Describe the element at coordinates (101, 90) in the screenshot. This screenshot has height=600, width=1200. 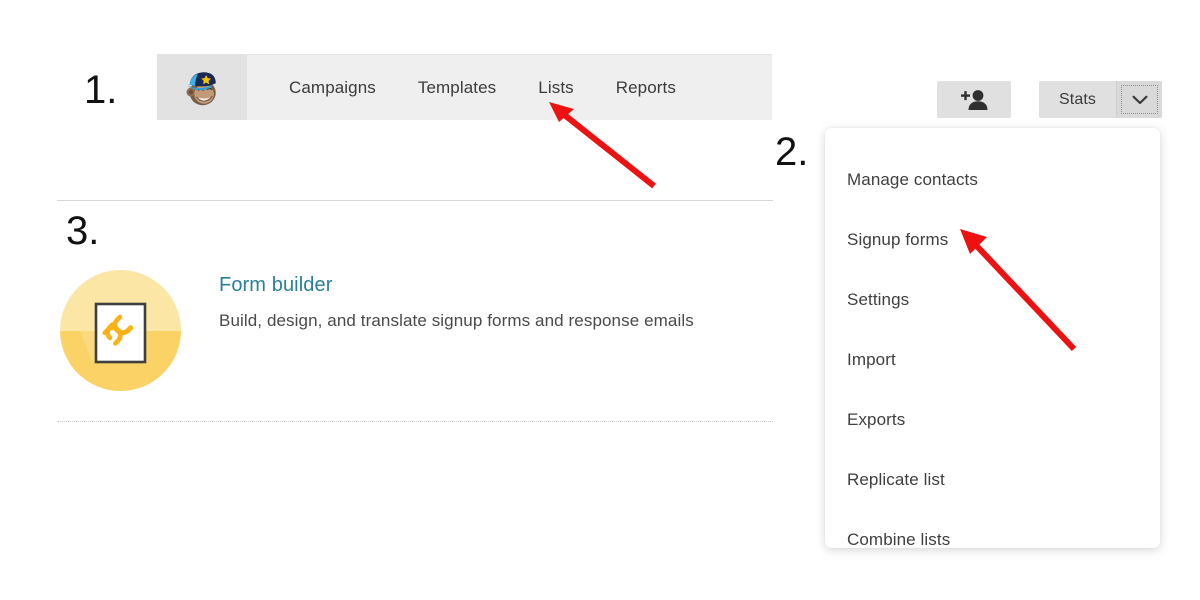
I see `step-number-1: 1.` at that location.